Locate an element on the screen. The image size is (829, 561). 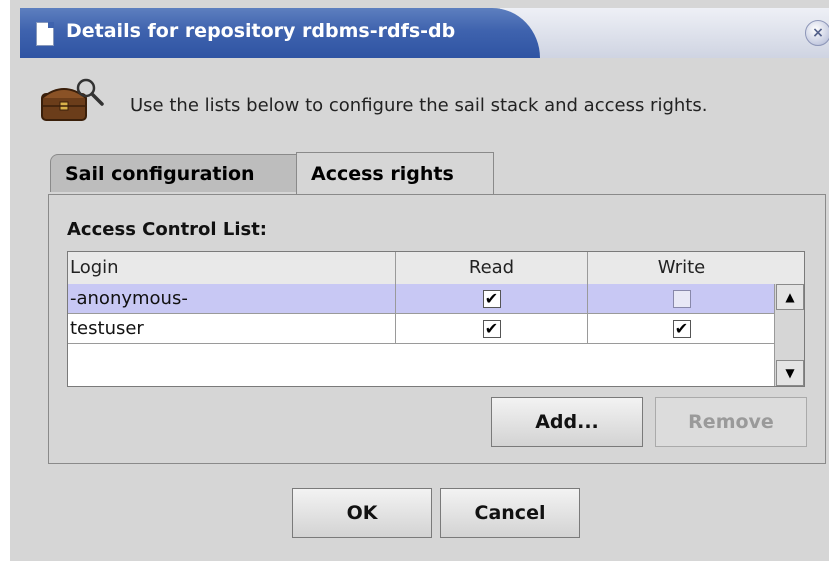
column-header-read: Read is located at coordinates (492, 268).